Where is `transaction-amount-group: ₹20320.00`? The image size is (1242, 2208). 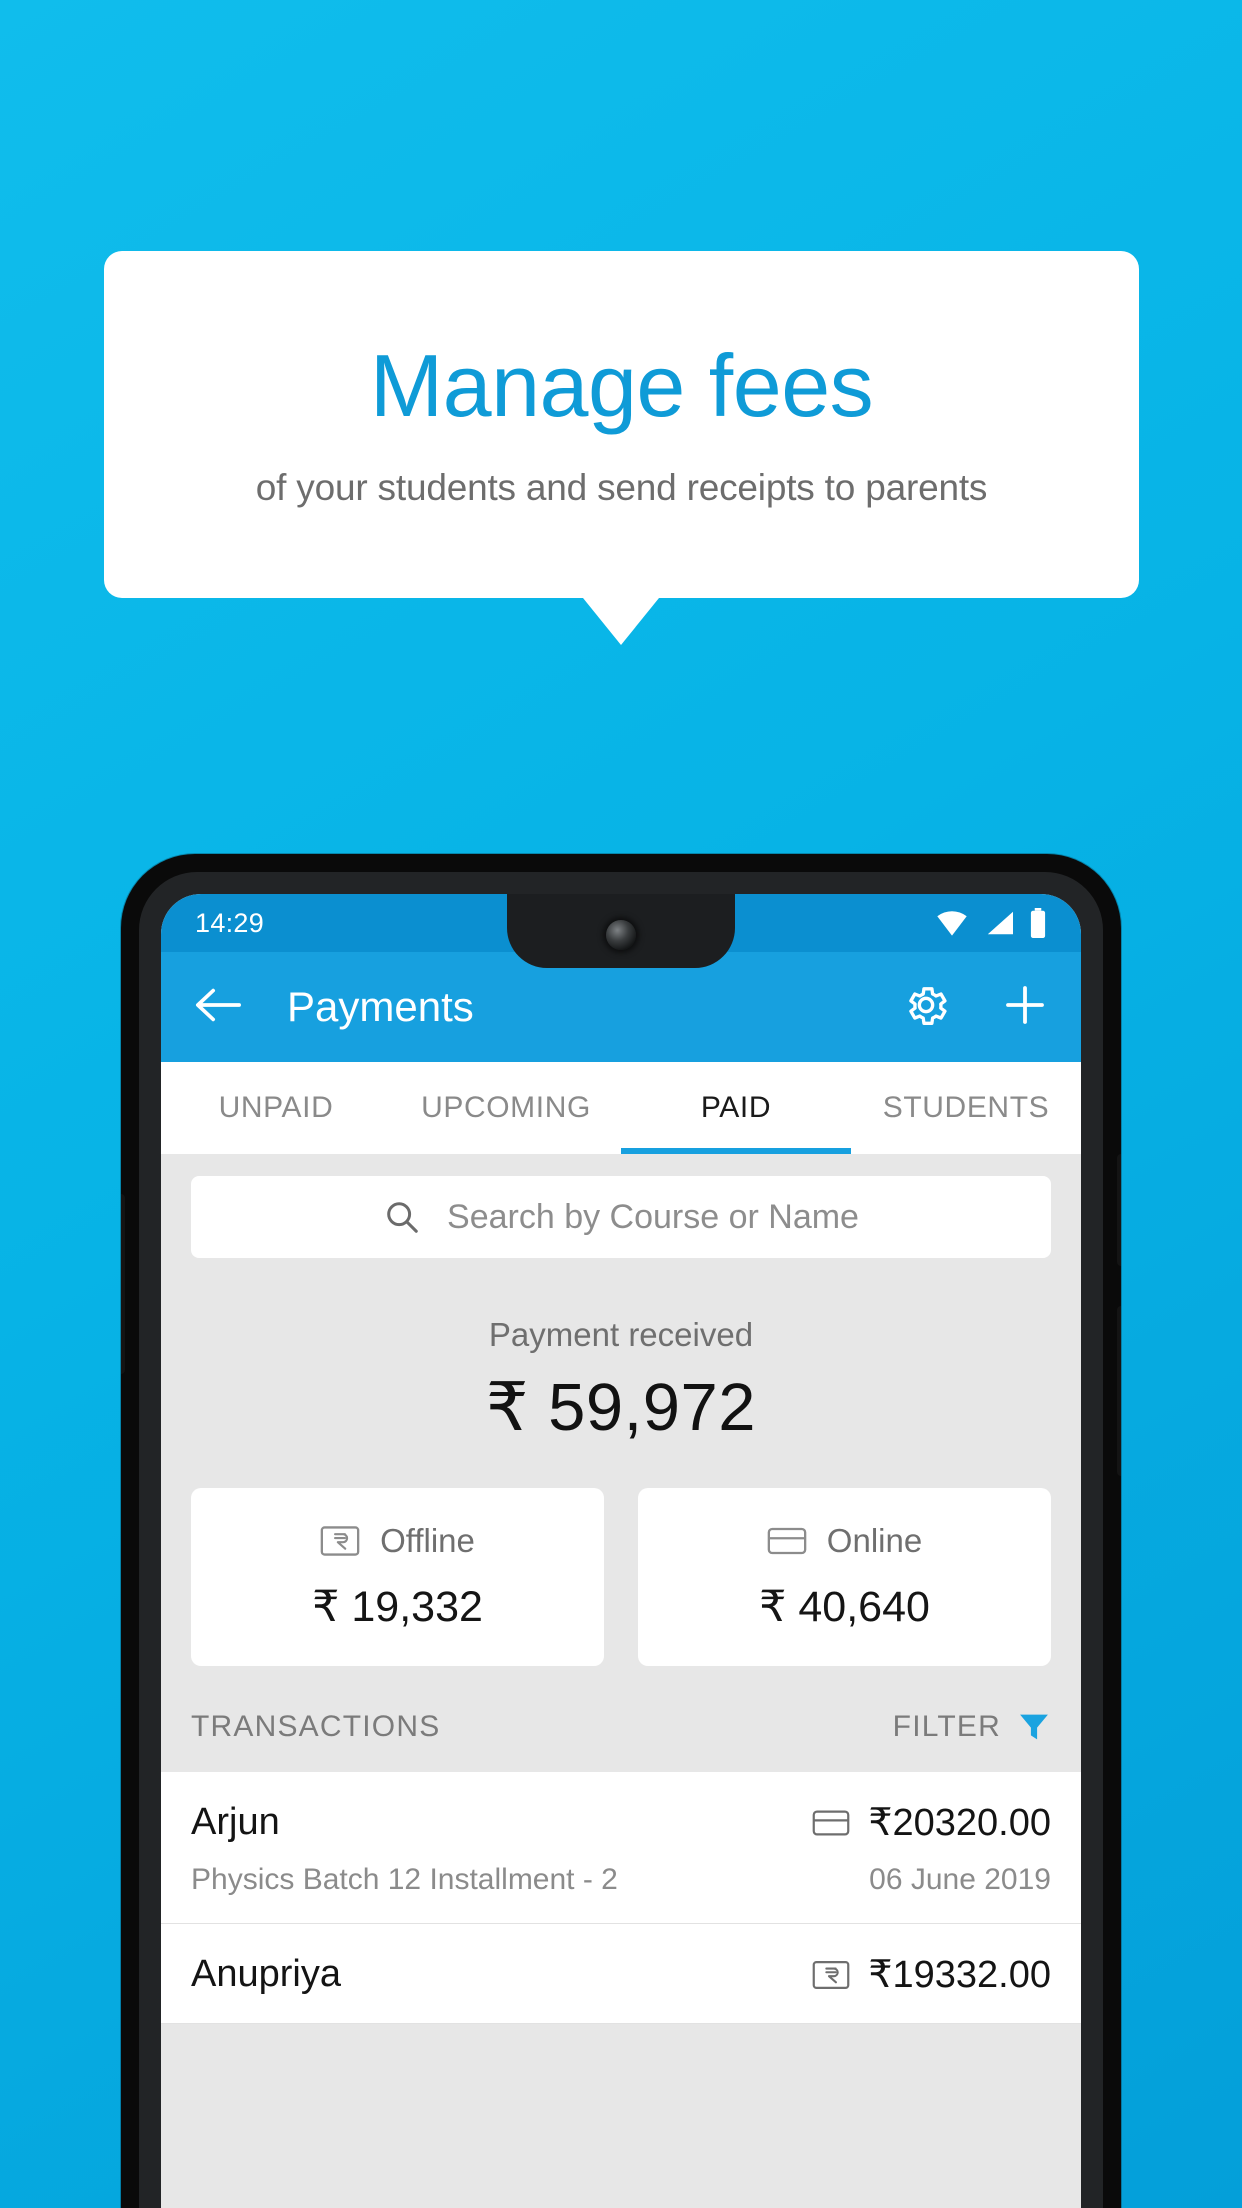 transaction-amount-group: ₹20320.00 is located at coordinates (931, 1822).